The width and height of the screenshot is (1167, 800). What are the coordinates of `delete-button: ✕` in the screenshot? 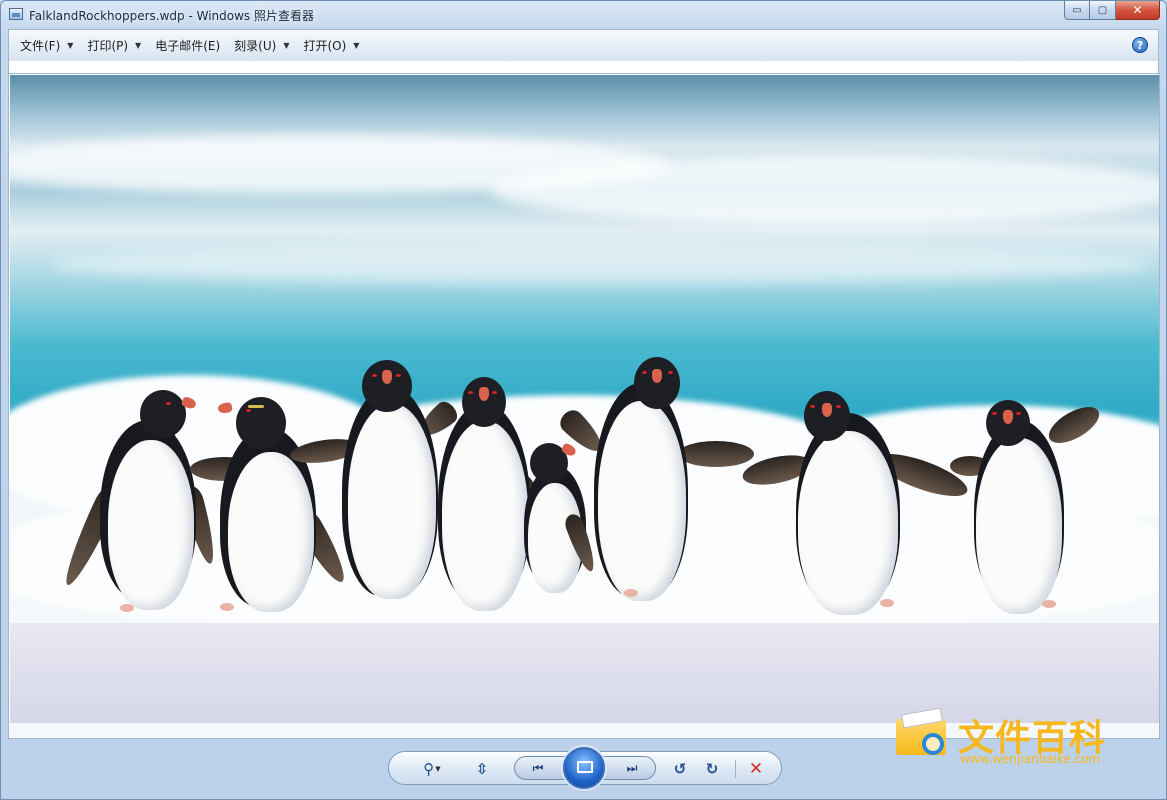 It's located at (756, 769).